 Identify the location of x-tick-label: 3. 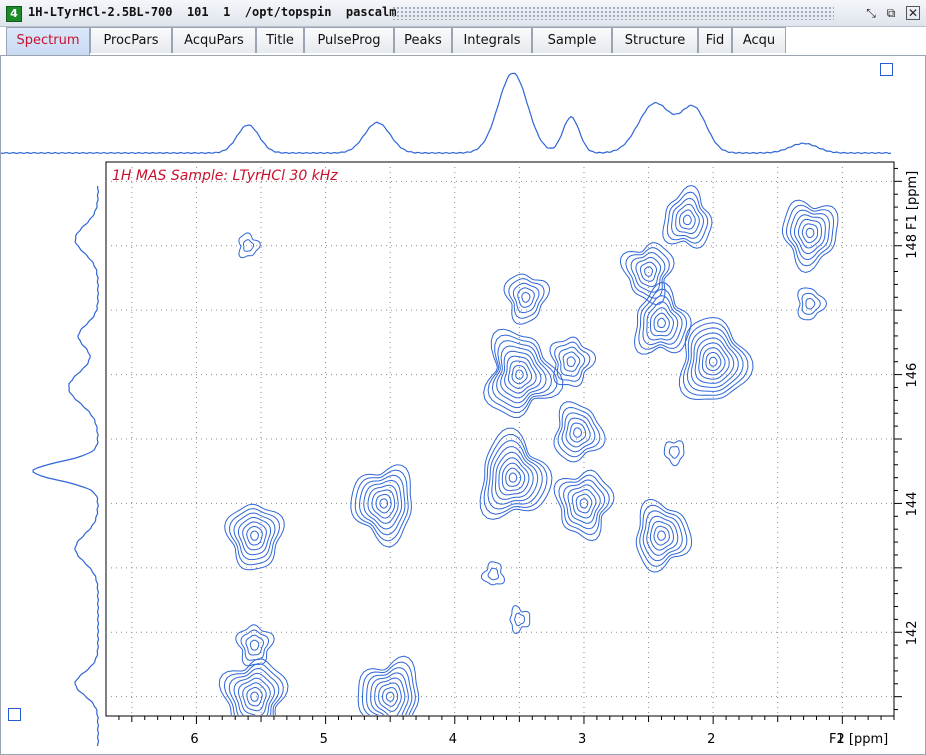
(582, 739).